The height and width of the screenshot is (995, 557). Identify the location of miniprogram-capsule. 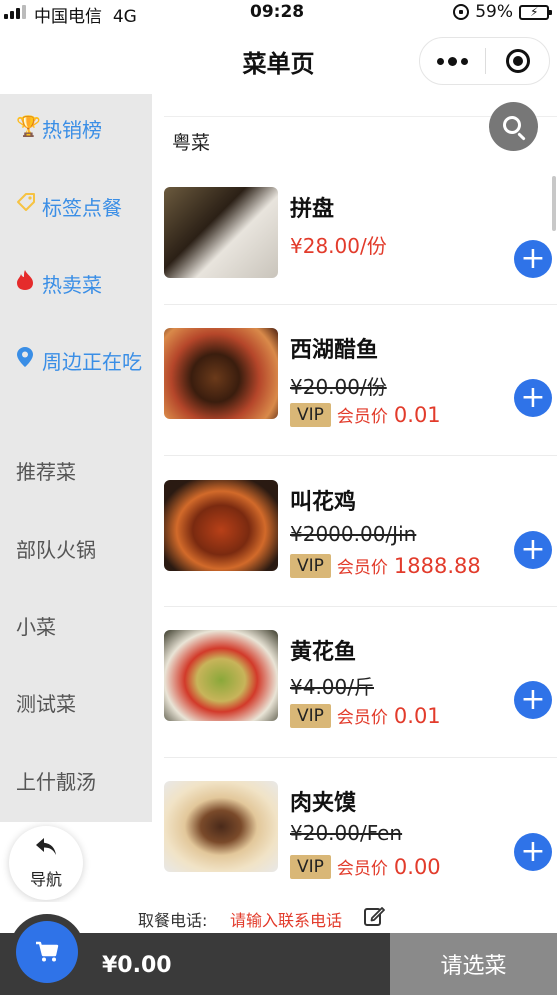
(484, 61).